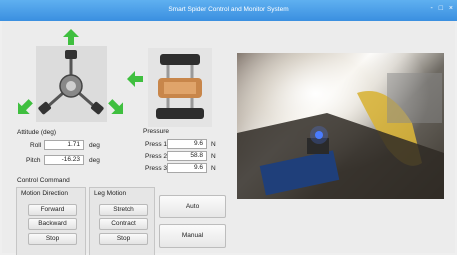 The image size is (457, 255). Describe the element at coordinates (25, 106) in the screenshot. I see `arrow-down-left-icon` at that location.